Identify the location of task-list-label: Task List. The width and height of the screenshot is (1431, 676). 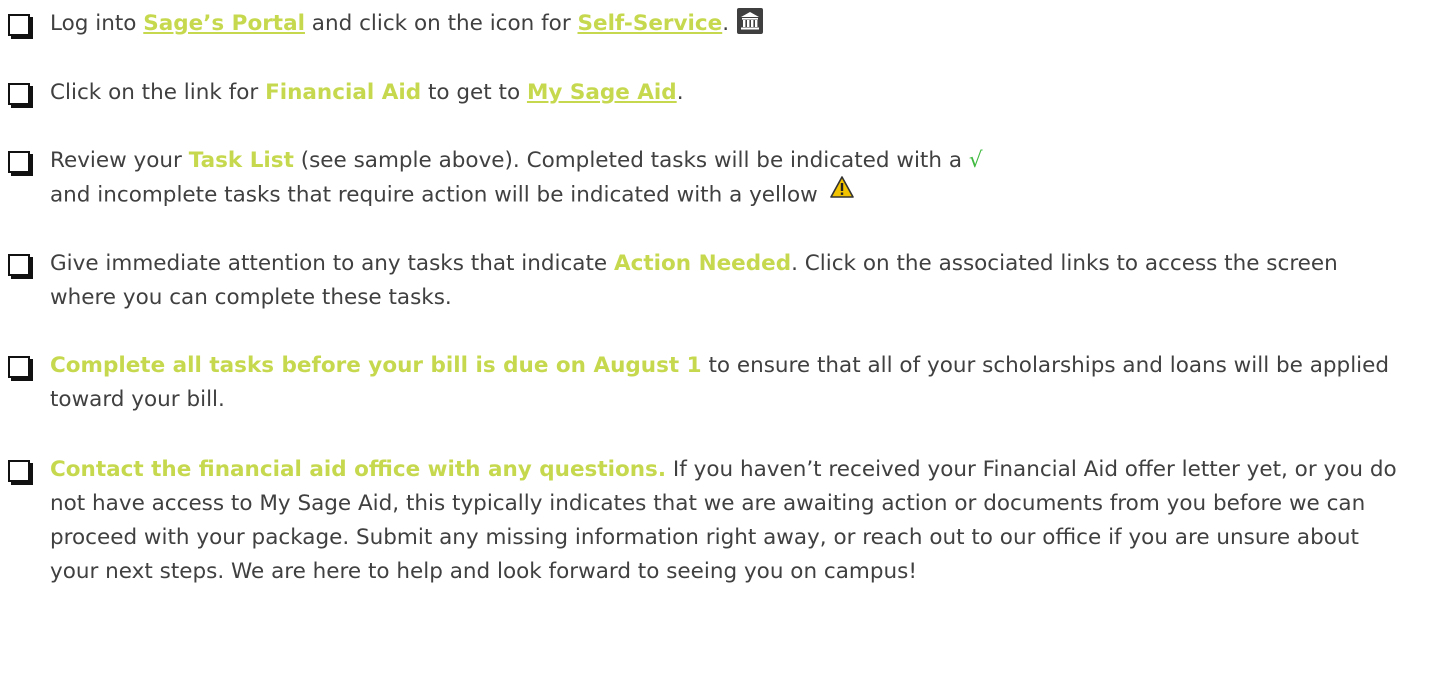
(241, 160).